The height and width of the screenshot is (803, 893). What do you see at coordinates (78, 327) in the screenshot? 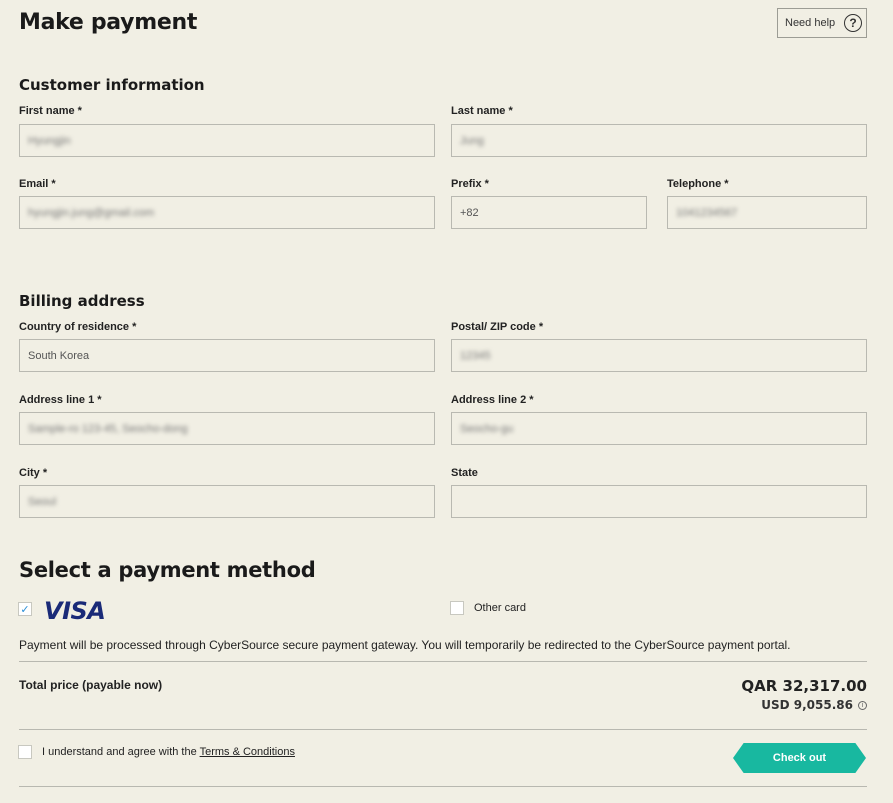
I see `country-label: Country of residence *` at bounding box center [78, 327].